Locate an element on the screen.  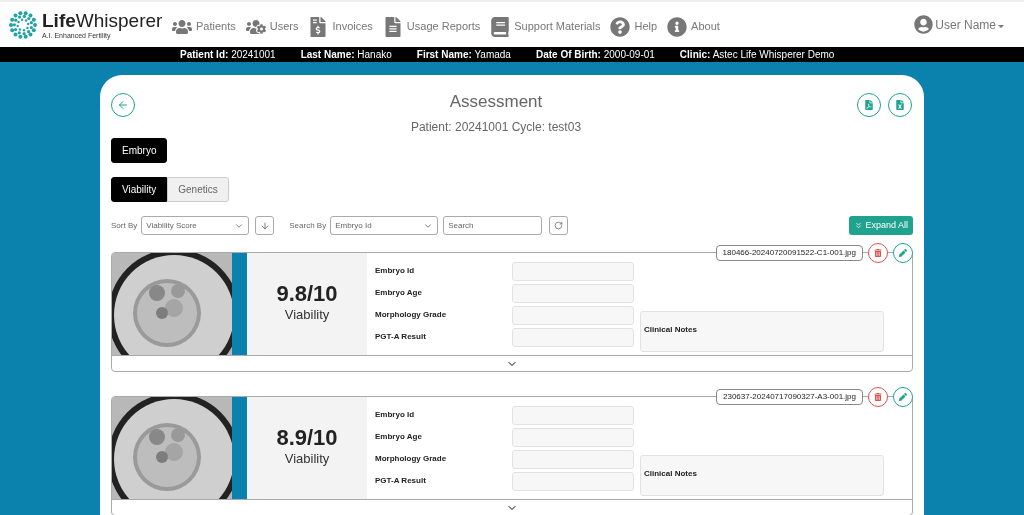
about-icon is located at coordinates (677, 26).